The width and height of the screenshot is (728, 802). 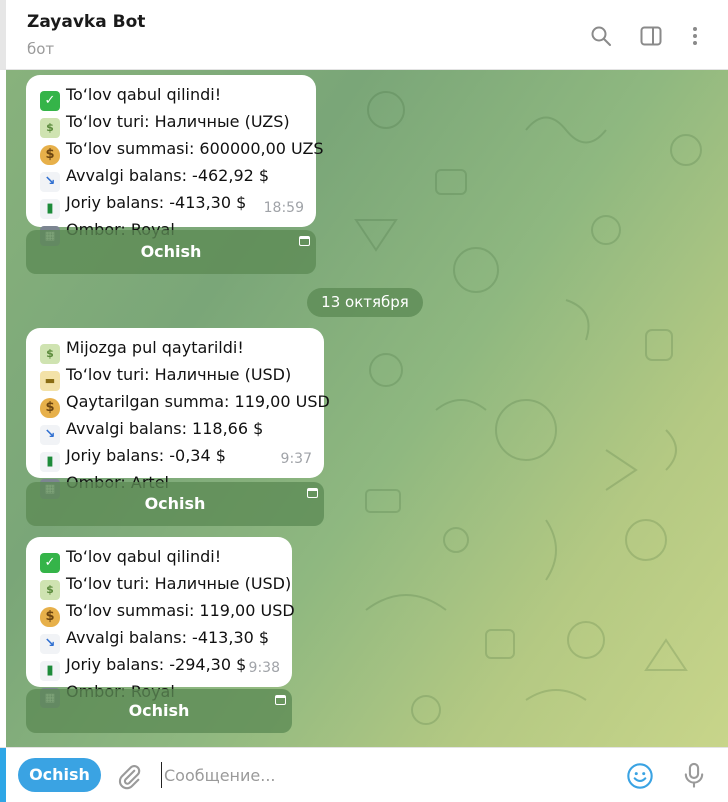 What do you see at coordinates (156, 202) in the screenshot?
I see `message-text: Joriy balans: -413,30 $` at bounding box center [156, 202].